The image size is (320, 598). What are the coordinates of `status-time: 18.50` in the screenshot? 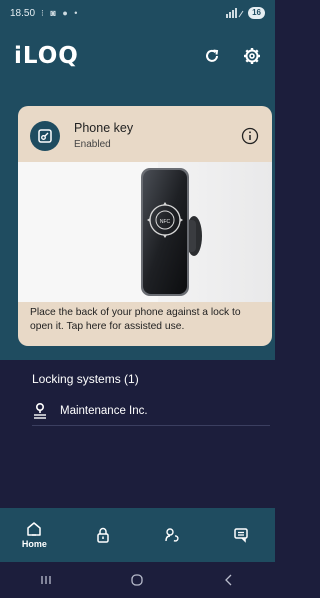 It's located at (23, 13).